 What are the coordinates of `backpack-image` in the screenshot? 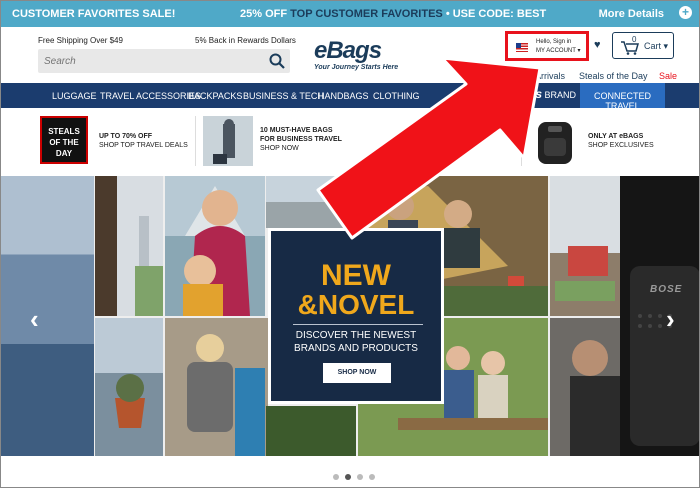 It's located at (555, 143).